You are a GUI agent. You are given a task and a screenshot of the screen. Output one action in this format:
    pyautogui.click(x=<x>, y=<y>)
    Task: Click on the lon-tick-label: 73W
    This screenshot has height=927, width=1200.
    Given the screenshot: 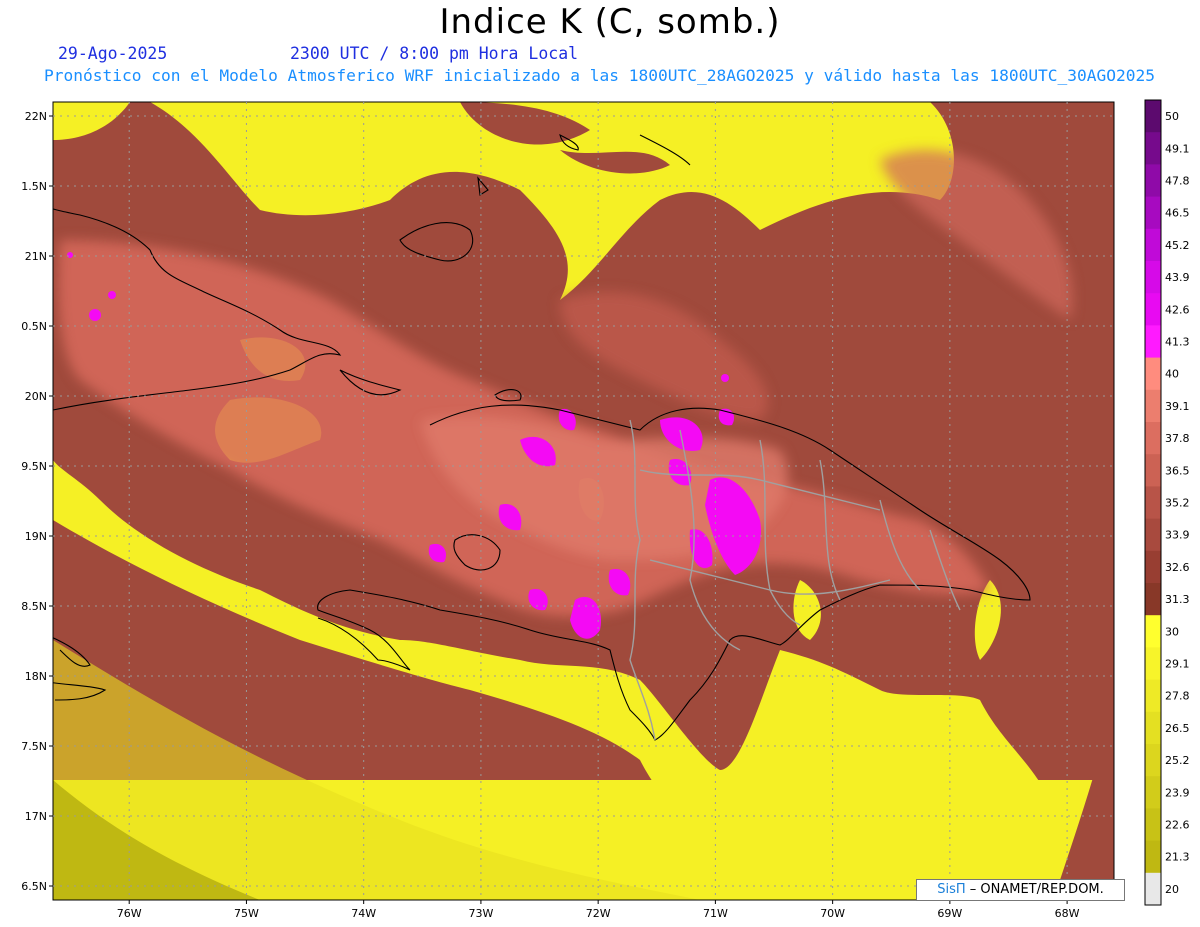 What is the action you would take?
    pyautogui.click(x=480, y=913)
    